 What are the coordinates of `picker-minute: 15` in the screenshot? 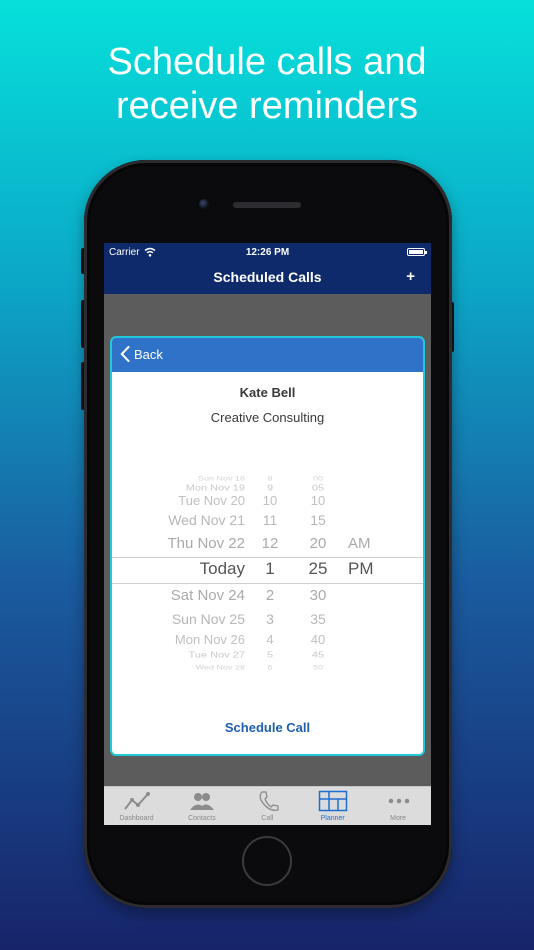 It's located at (318, 520).